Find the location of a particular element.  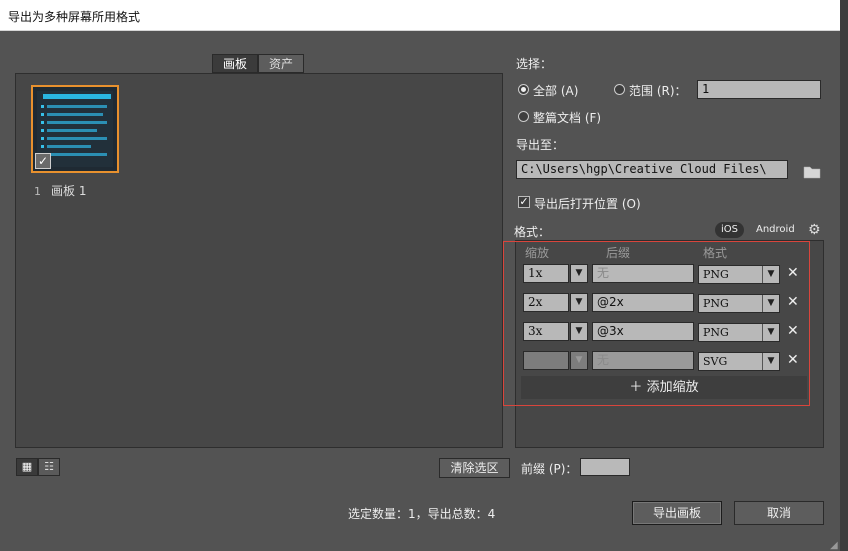

export-to-label: 导出至： is located at coordinates (540, 145).